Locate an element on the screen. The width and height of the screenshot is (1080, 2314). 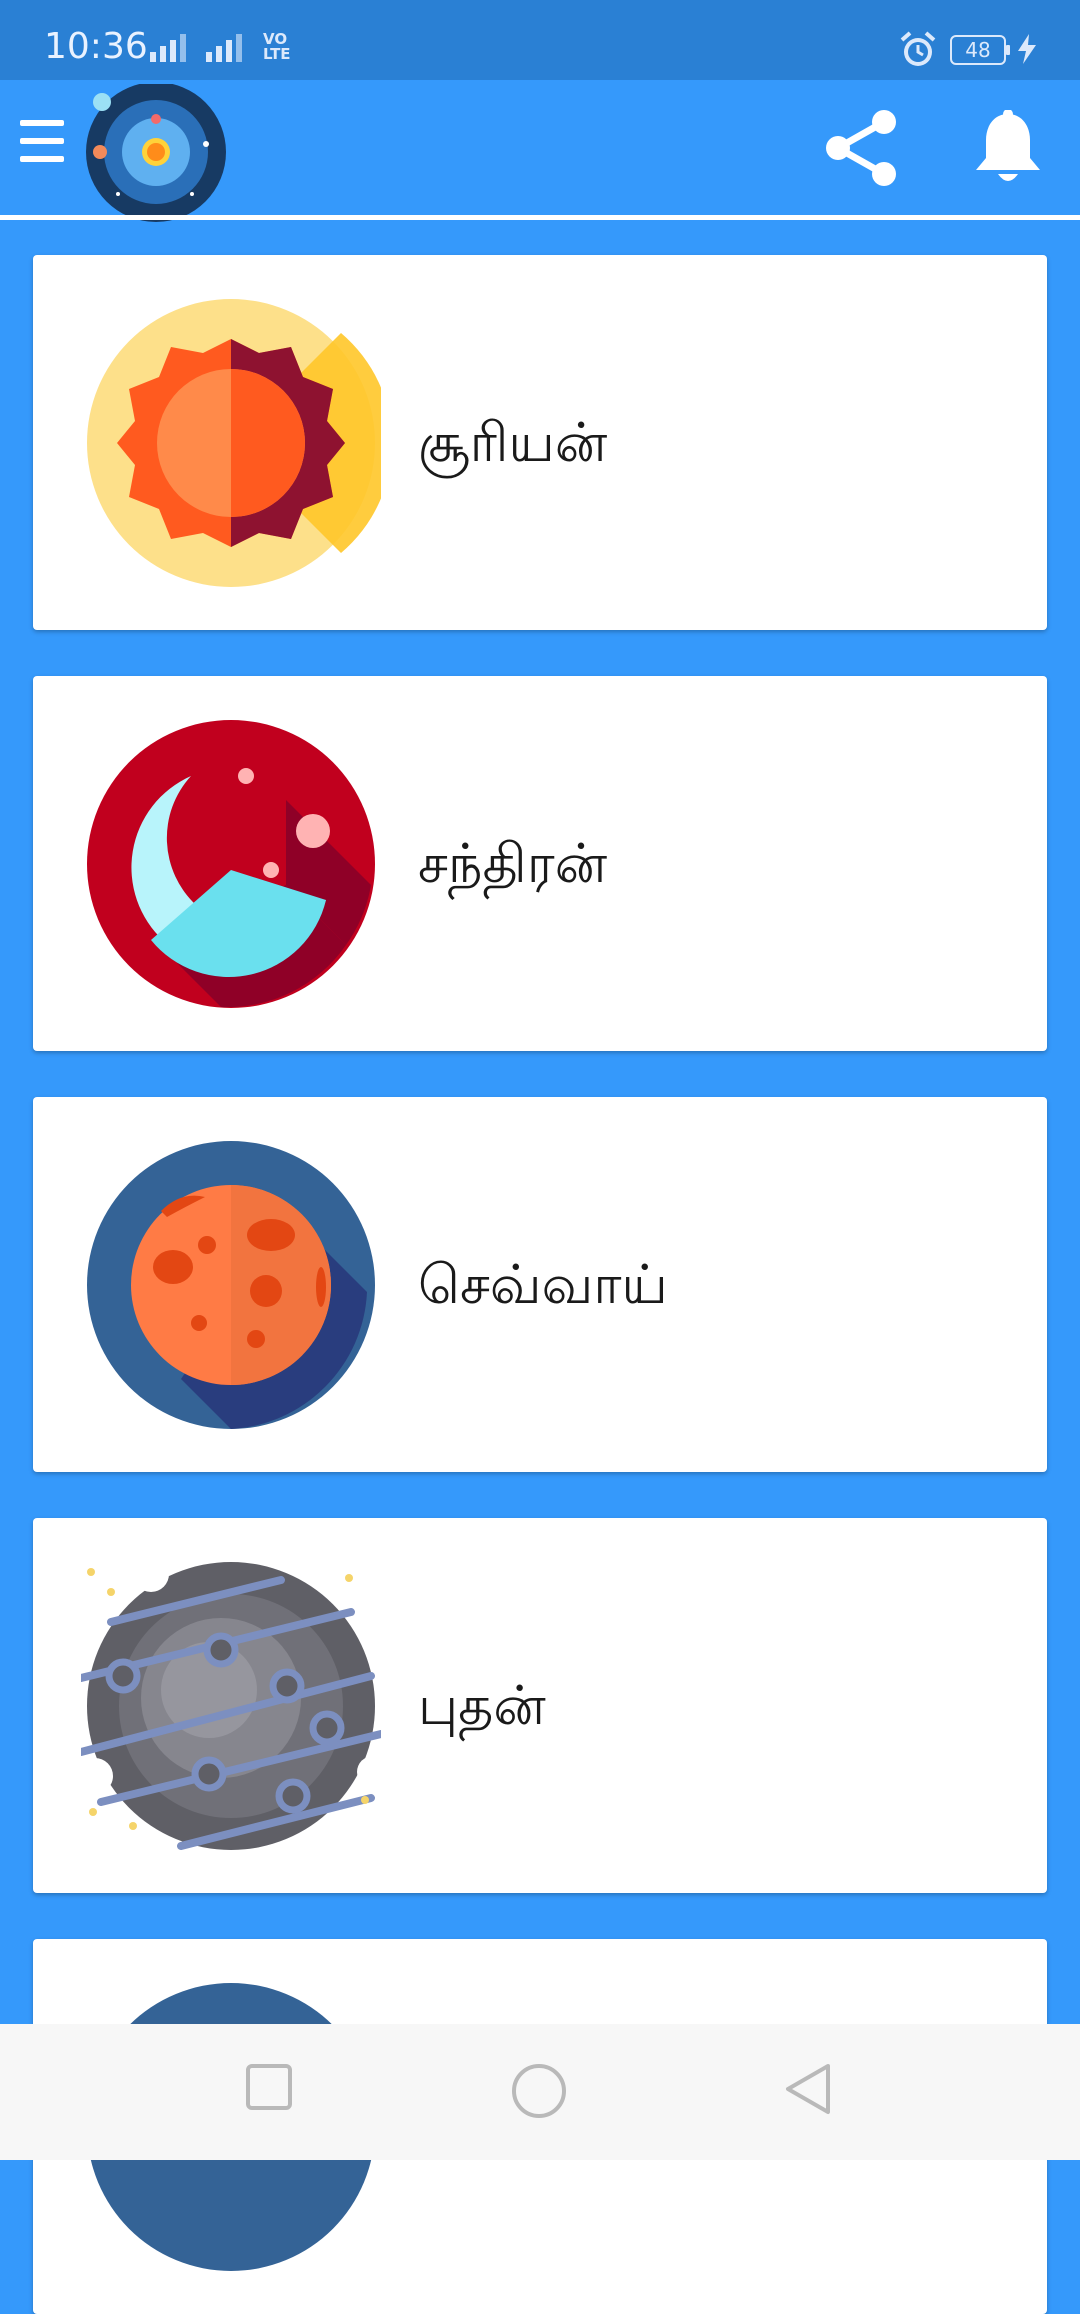
battery-indicator: 48 is located at coordinates (980, 50).